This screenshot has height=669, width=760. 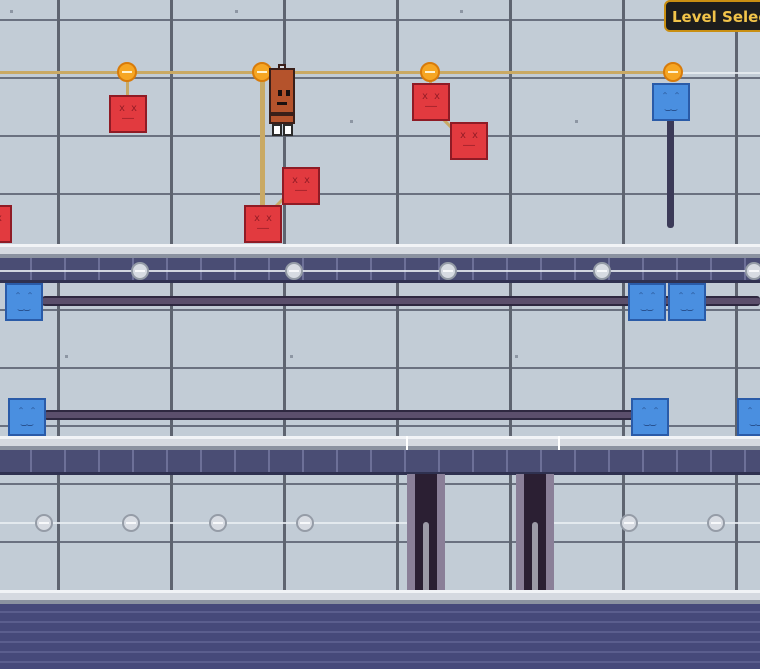 What do you see at coordinates (336, 72) in the screenshot?
I see `wire-horizontal` at bounding box center [336, 72].